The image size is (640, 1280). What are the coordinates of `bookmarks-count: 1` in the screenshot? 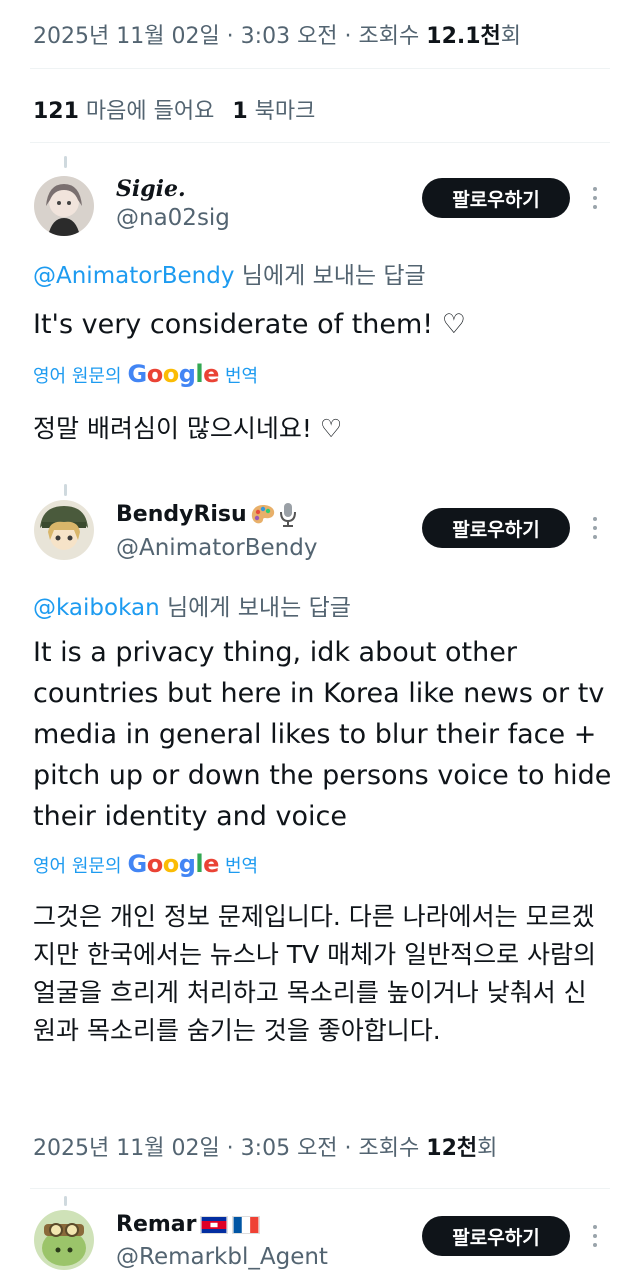 It's located at (240, 111).